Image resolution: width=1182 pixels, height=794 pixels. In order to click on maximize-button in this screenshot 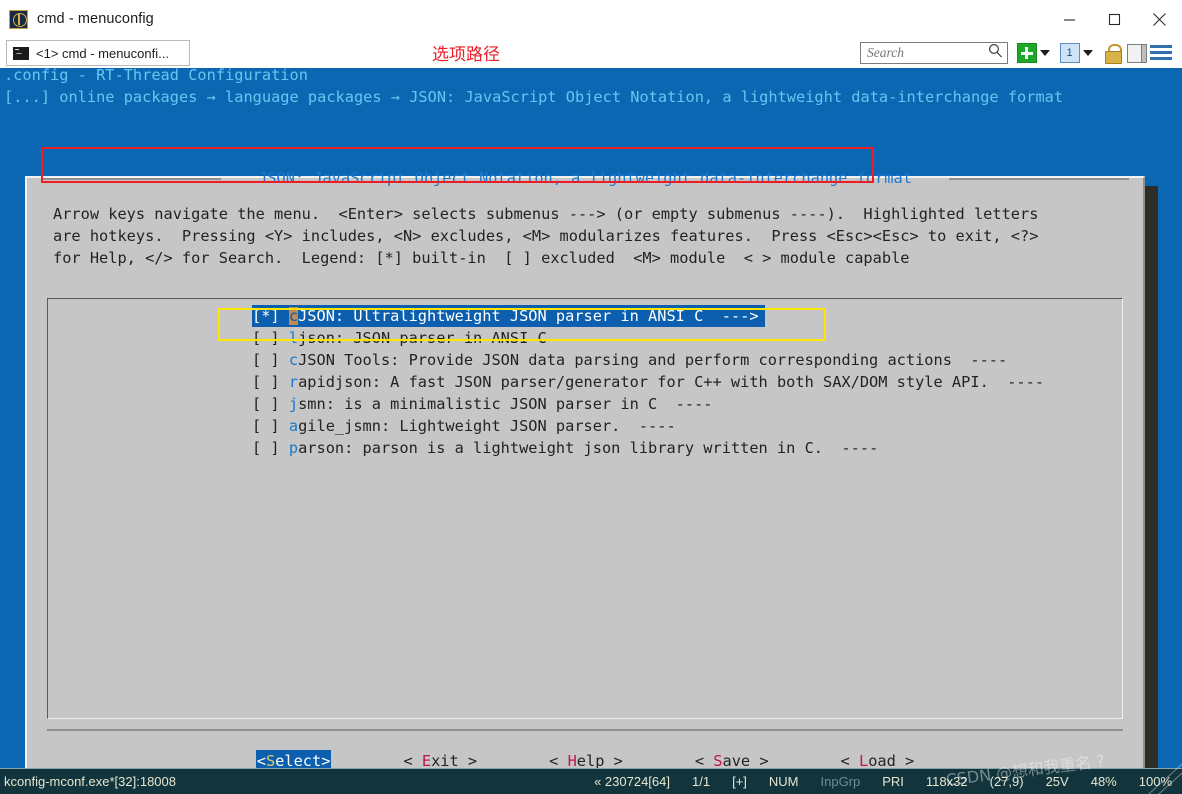, I will do `click(1114, 19)`.